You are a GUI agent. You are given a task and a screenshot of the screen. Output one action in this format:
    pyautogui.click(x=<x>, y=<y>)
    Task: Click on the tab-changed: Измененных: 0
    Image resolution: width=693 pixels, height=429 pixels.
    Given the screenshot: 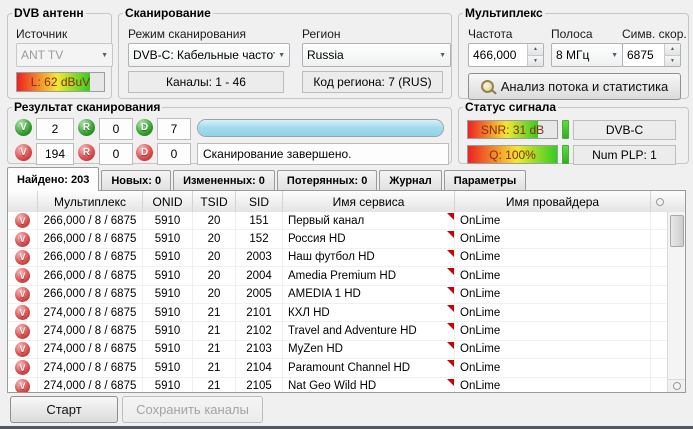 What is the action you would take?
    pyautogui.click(x=224, y=180)
    